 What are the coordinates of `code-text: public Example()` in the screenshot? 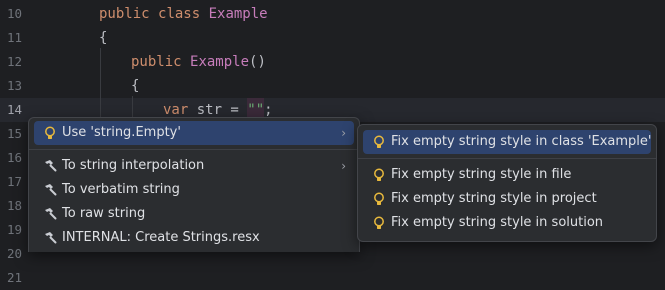 It's located at (198, 62).